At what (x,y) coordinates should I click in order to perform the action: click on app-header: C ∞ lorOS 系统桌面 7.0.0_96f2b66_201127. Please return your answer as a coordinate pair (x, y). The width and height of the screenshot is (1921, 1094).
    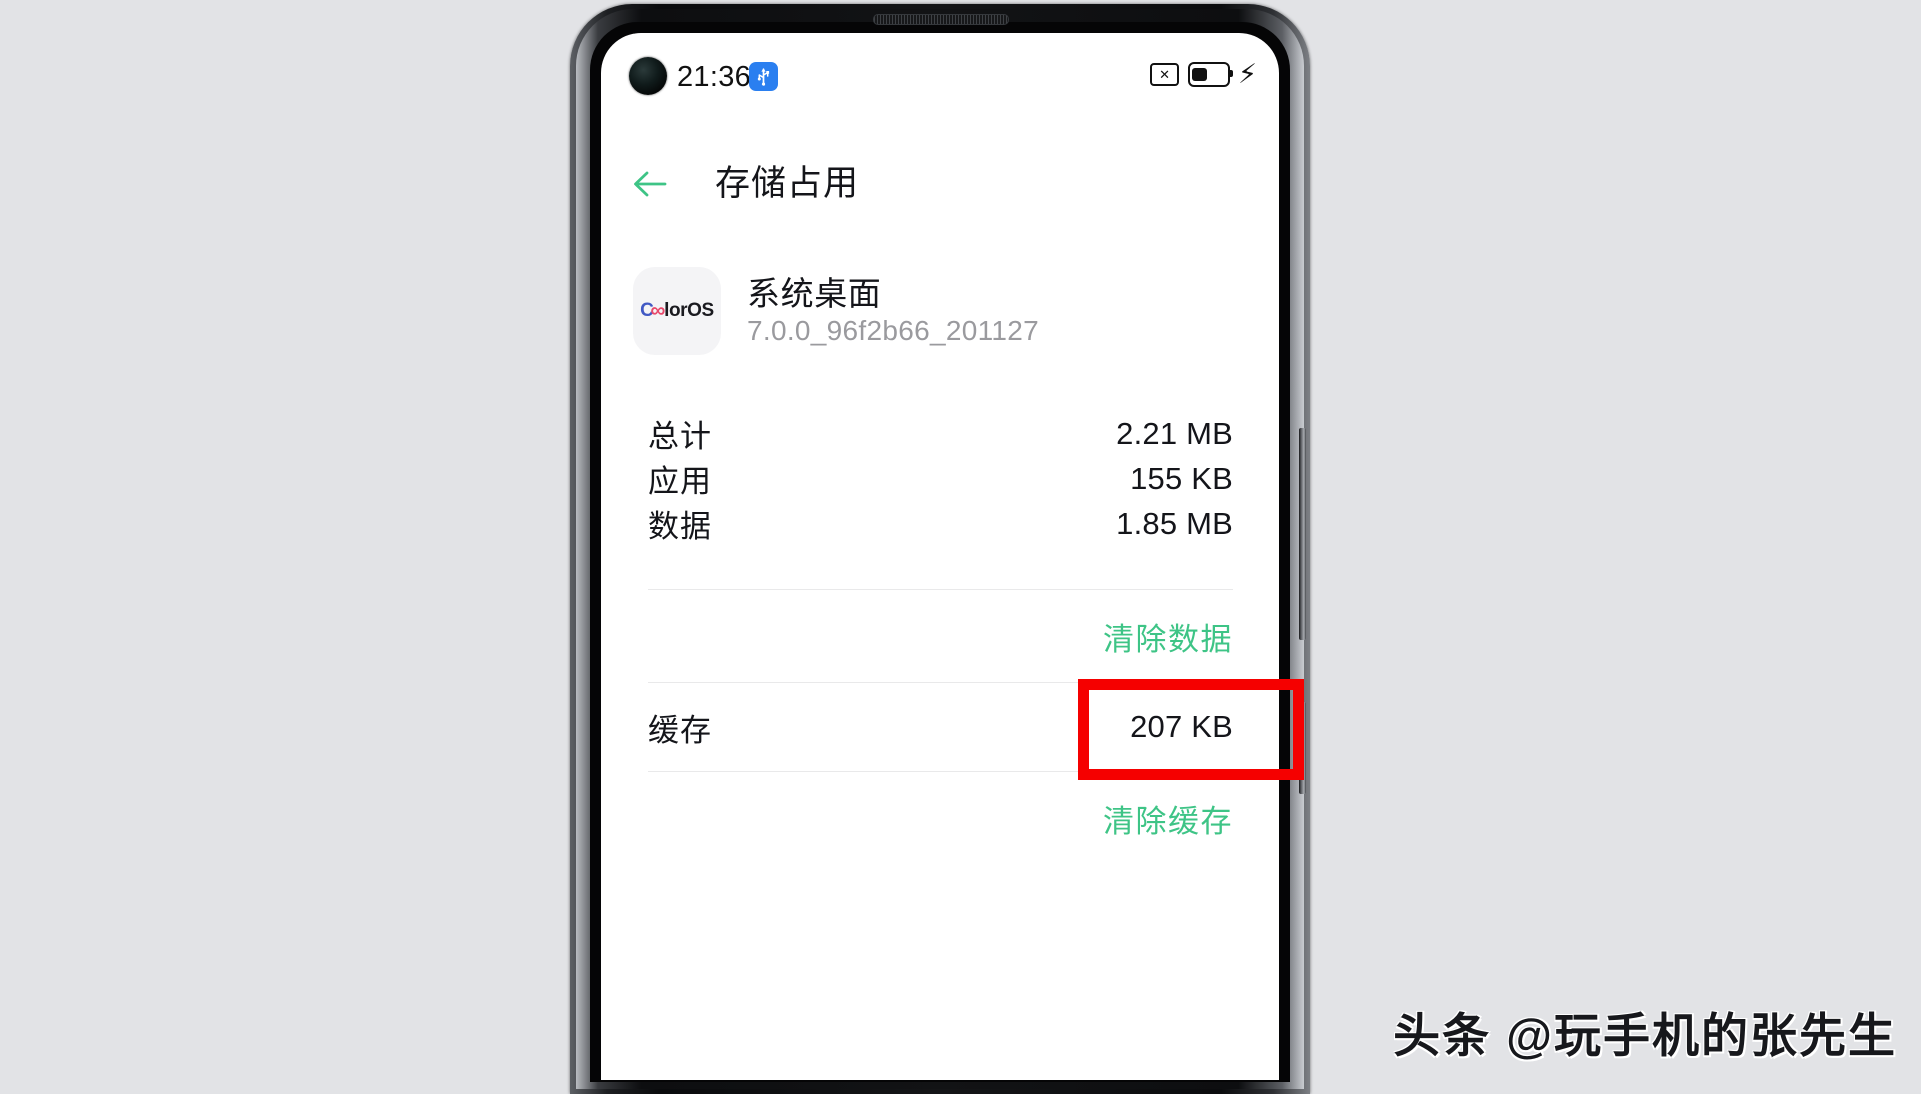
    Looking at the image, I should click on (940, 304).